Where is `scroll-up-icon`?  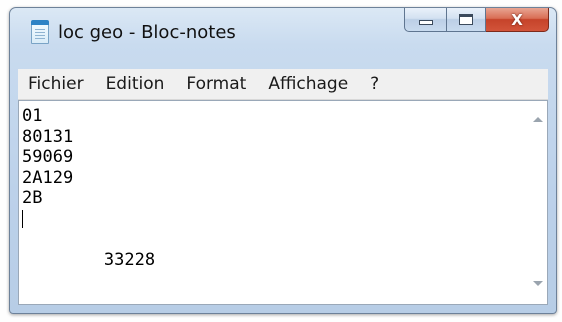 scroll-up-icon is located at coordinates (538, 119).